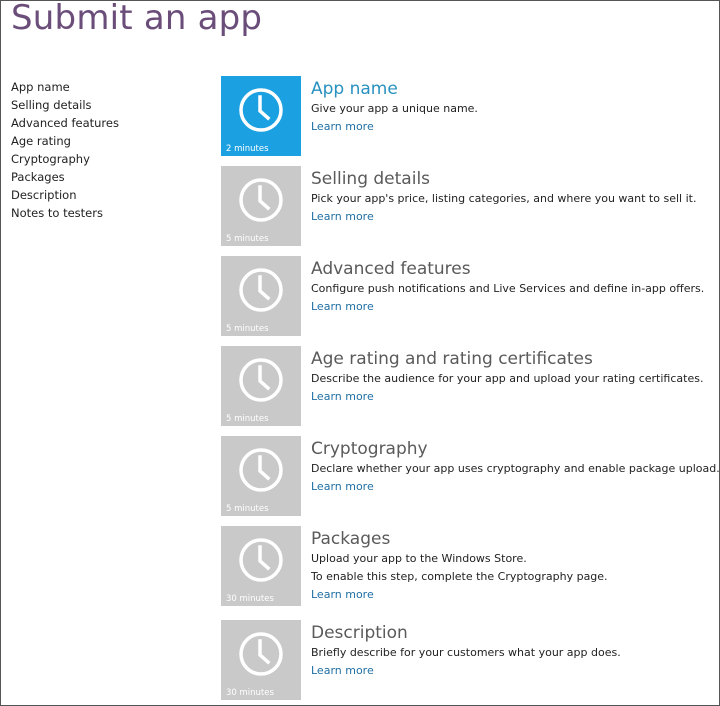  I want to click on step-tile: 2 minutes, so click(261, 116).